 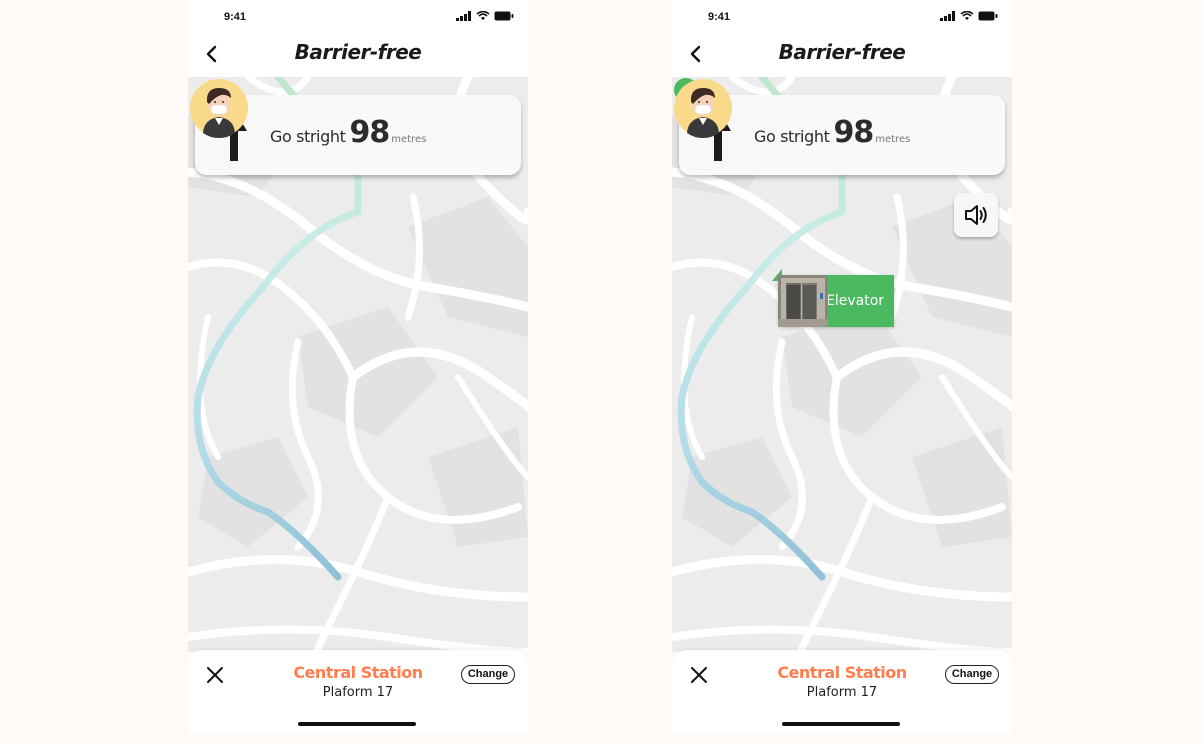 I want to click on elevator-photo, so click(x=803, y=301).